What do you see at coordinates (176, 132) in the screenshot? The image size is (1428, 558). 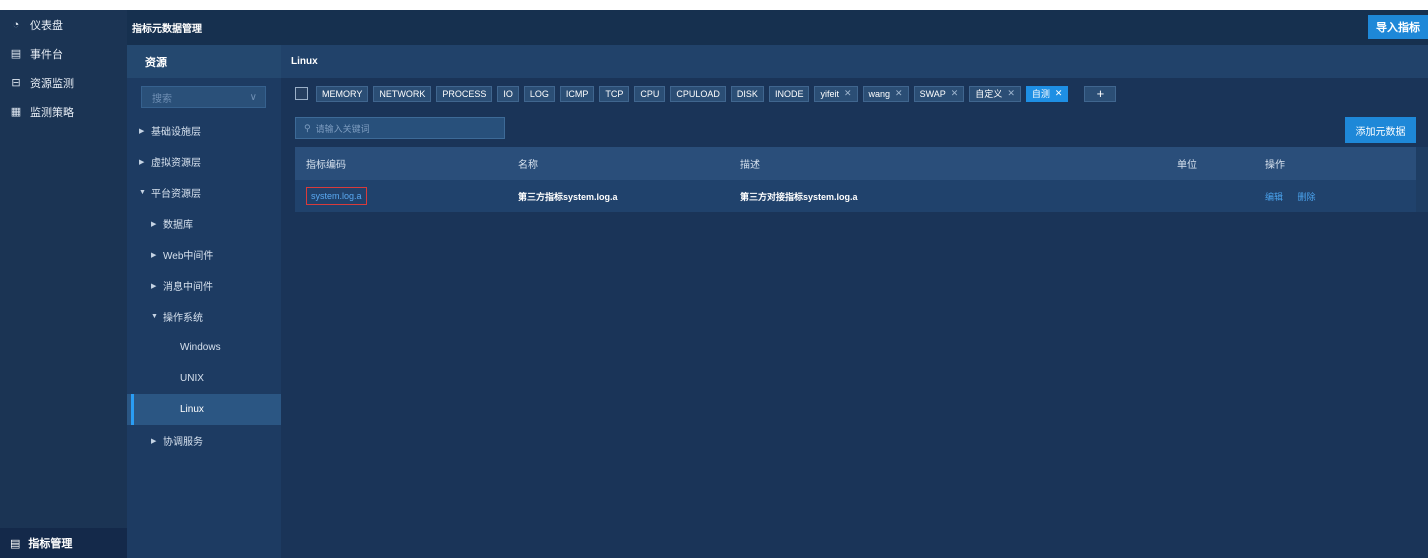 I see `tree-item-label: 基础设施层` at bounding box center [176, 132].